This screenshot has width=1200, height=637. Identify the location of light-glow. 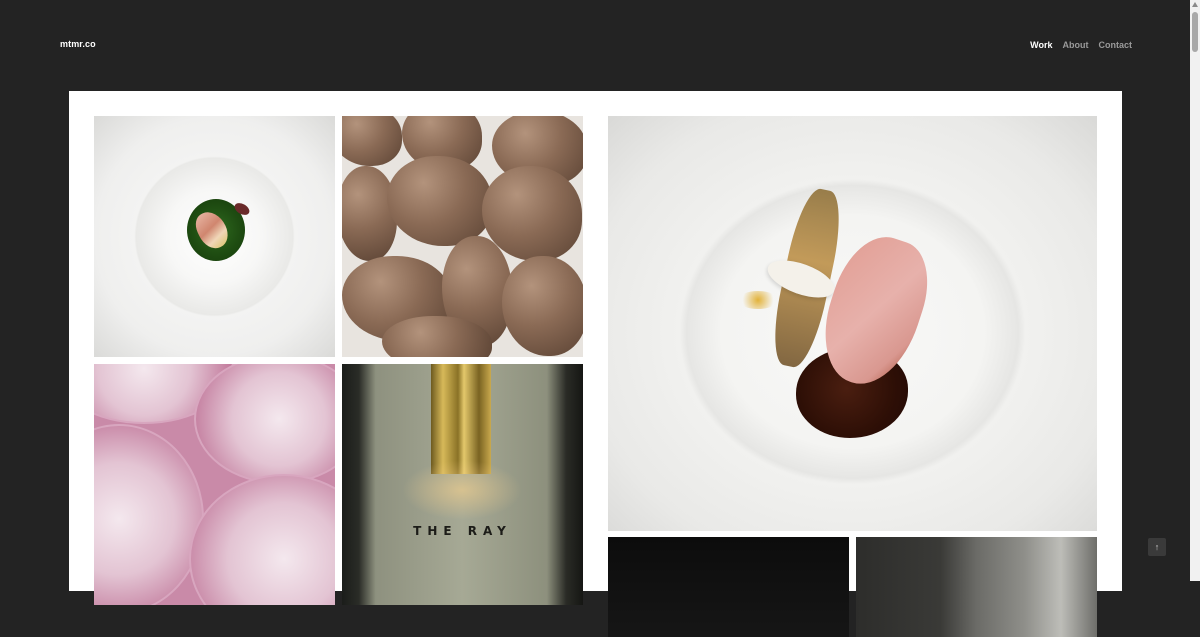
(462, 490).